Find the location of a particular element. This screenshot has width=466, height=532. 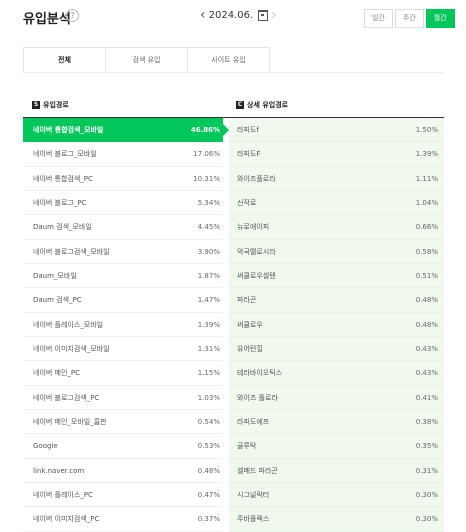

period-tabs: 일간 주간 월간 is located at coordinates (408, 18).